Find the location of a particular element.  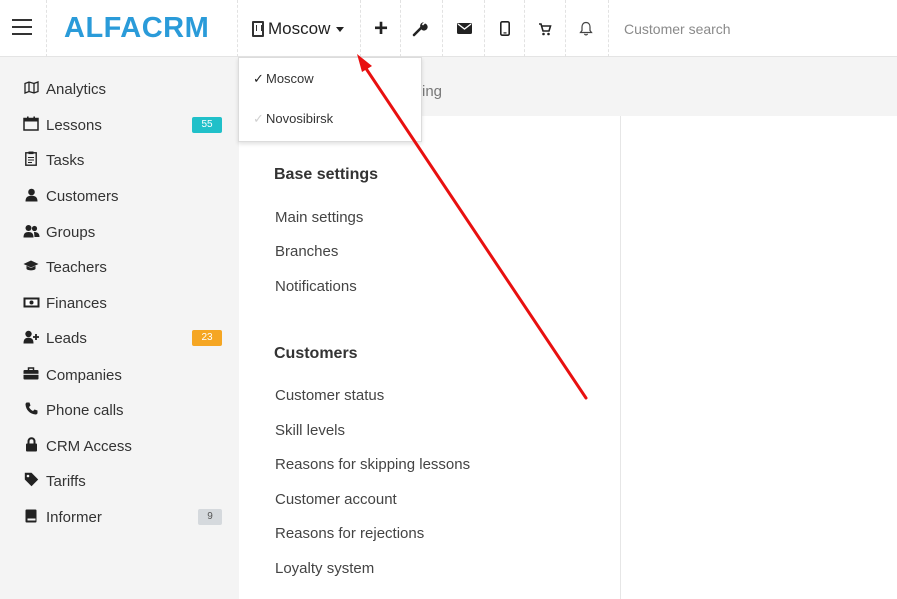

sidebar-item-label: CRM Access is located at coordinates (89, 446).